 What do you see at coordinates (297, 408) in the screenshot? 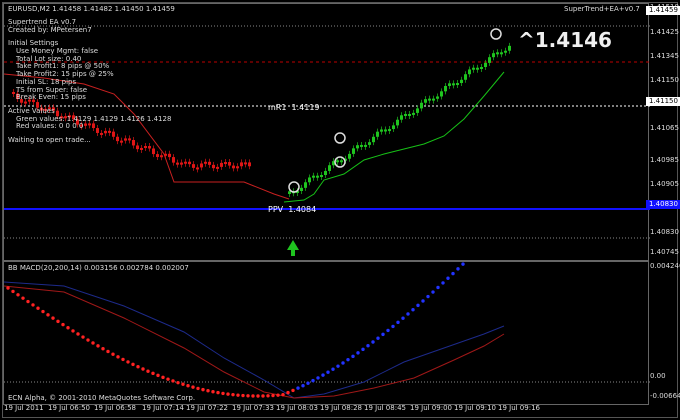
I see `time-tick-label: 19 Jul 08:03` at bounding box center [297, 408].